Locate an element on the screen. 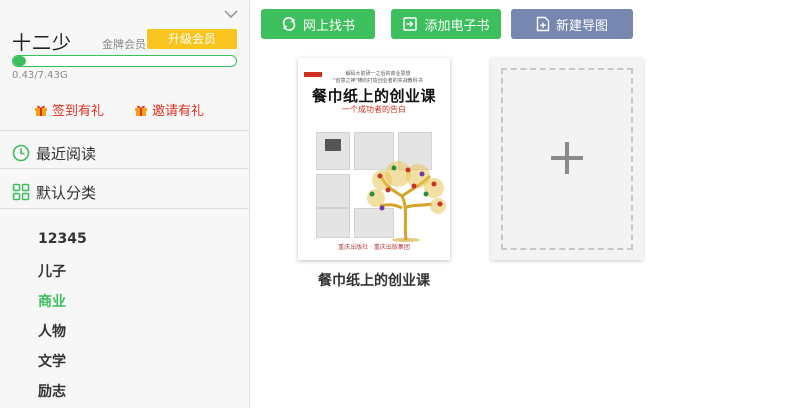 The width and height of the screenshot is (796, 408). chevron-down-icon is located at coordinates (231, 13).